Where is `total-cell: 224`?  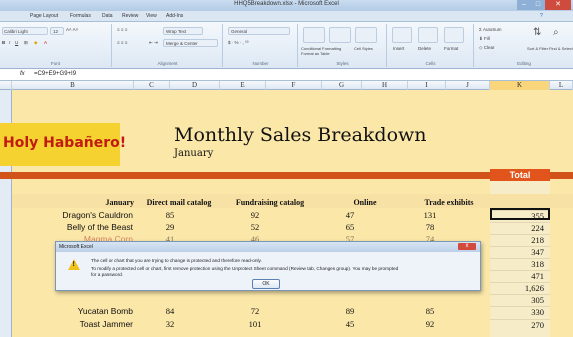 total-cell: 224 is located at coordinates (520, 227).